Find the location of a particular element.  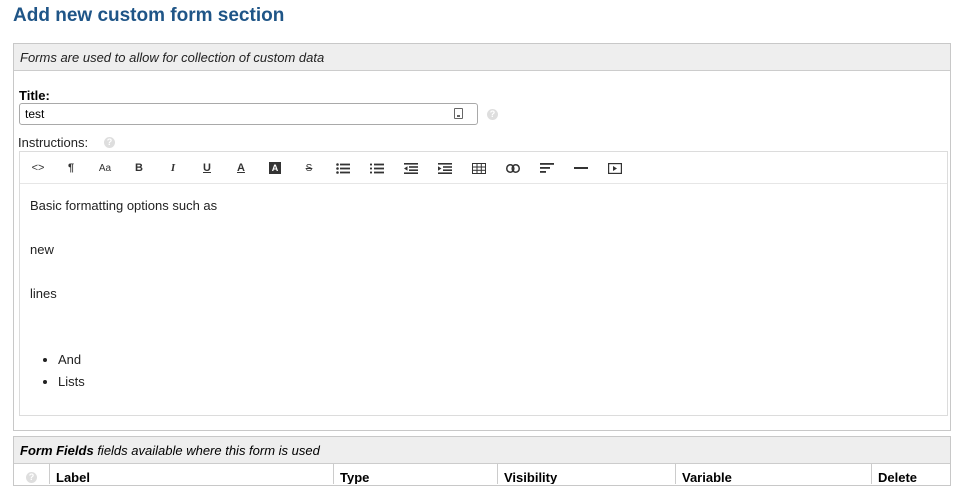

background-color-icon: A is located at coordinates (275, 168).